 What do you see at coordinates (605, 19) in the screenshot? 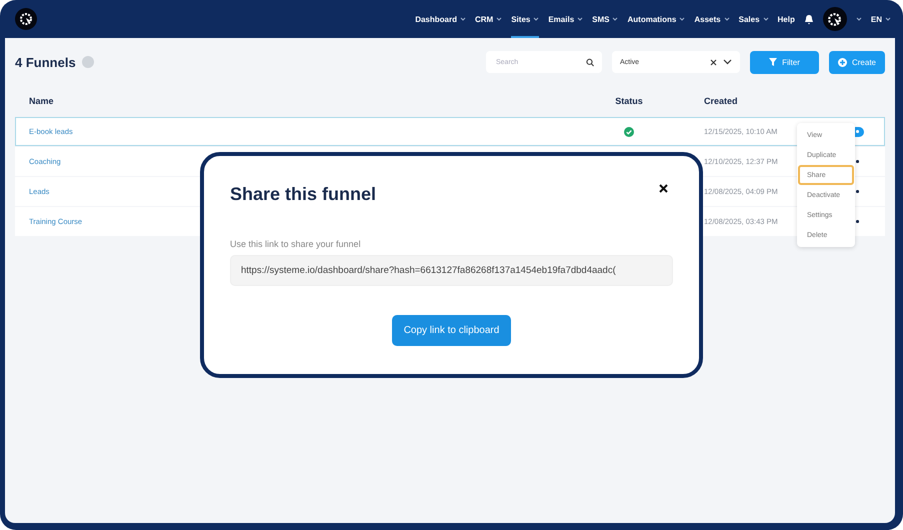
I see `nav-item: SMS` at bounding box center [605, 19].